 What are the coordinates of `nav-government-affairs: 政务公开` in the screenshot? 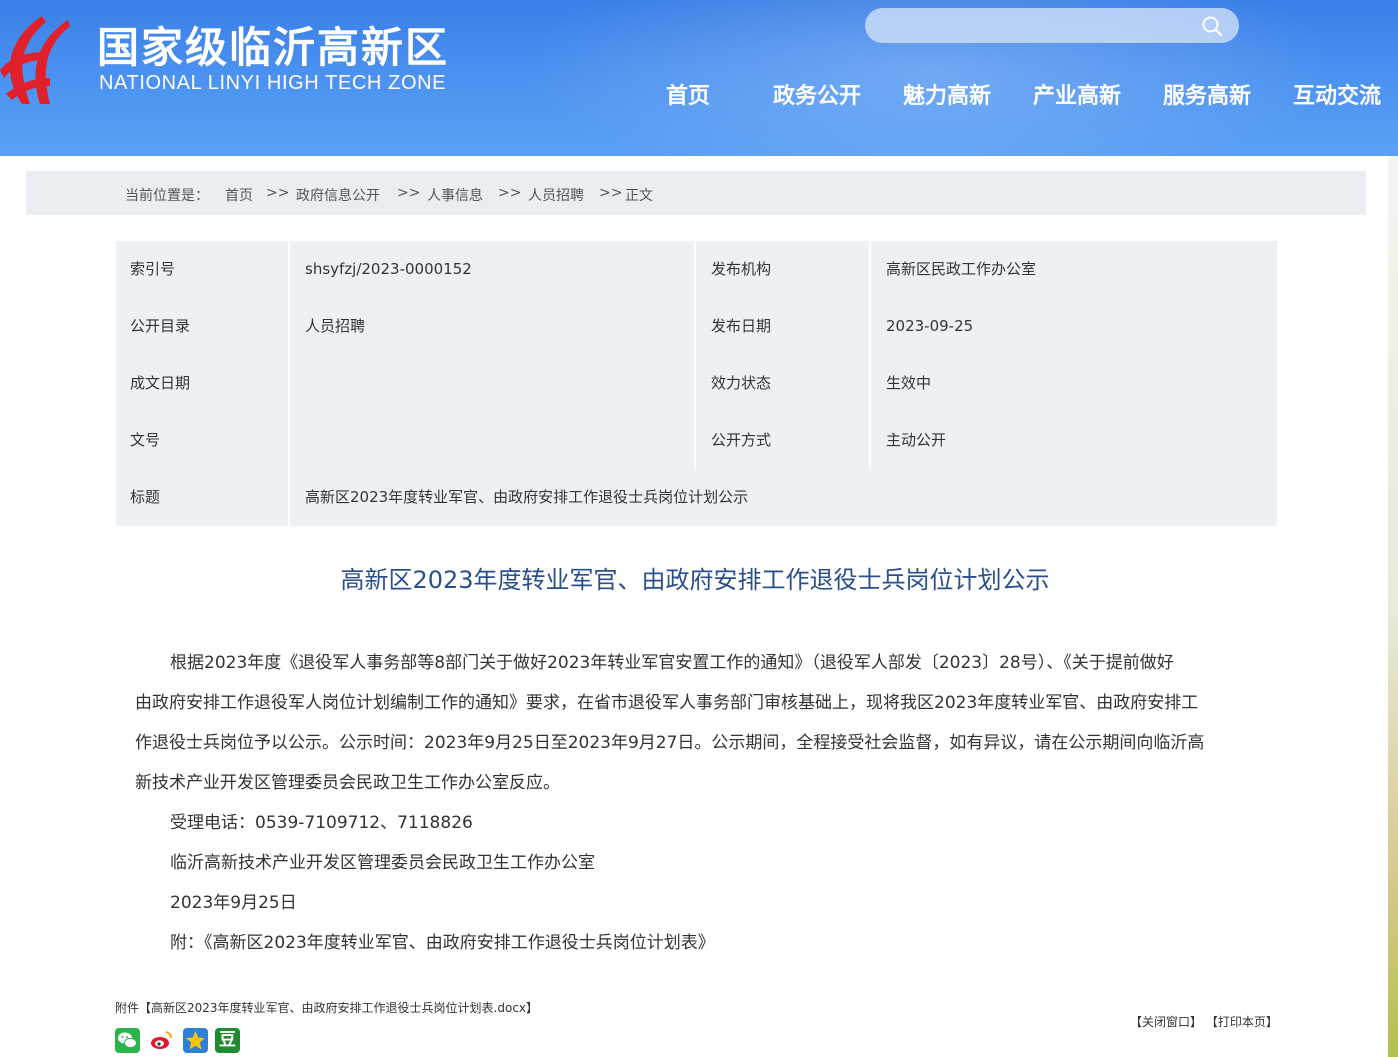 It's located at (817, 94).